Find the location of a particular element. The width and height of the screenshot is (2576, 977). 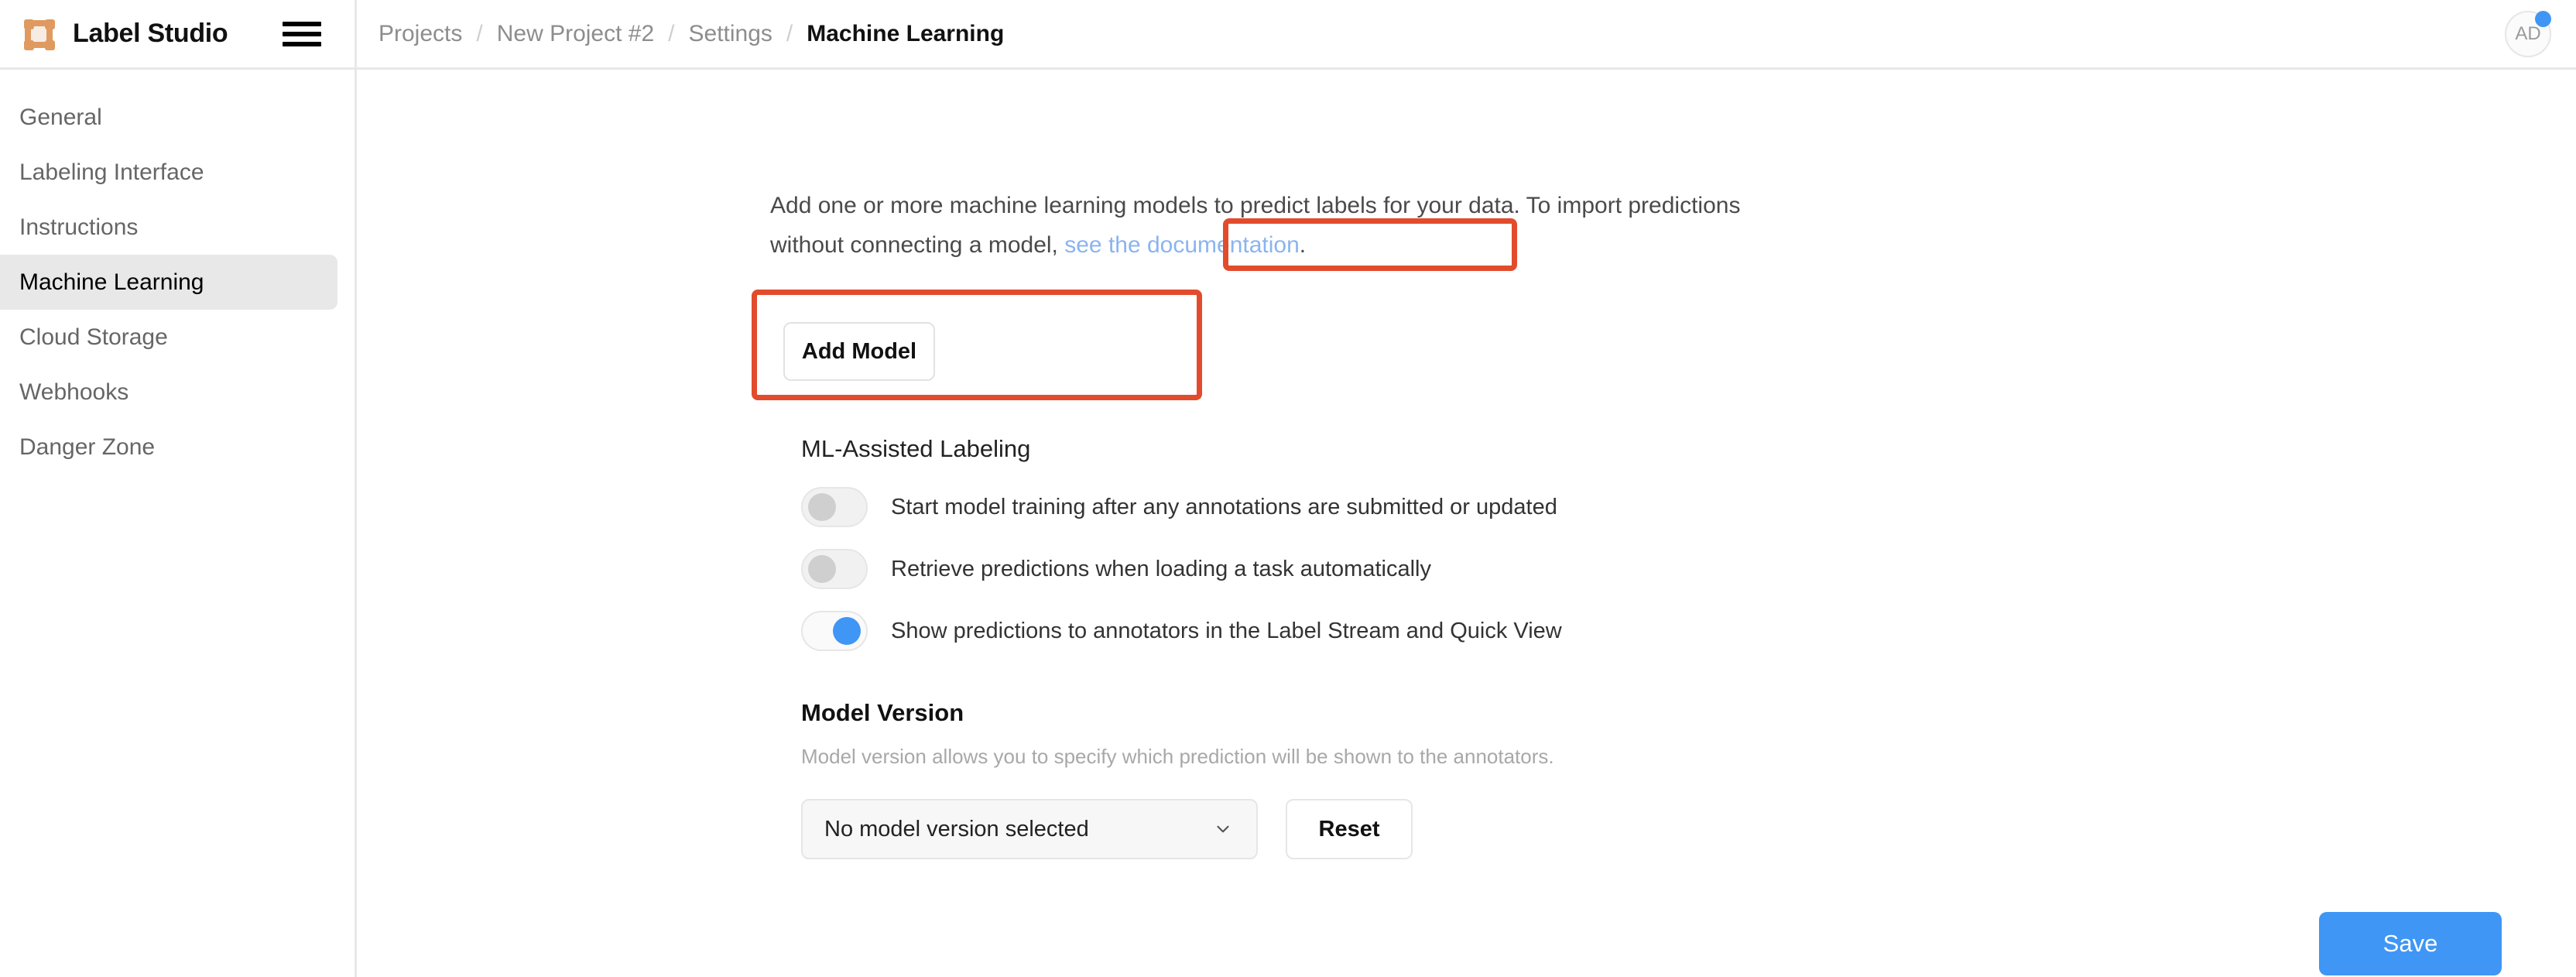

breadcrumb-item-project: New Project #2 is located at coordinates (575, 34).